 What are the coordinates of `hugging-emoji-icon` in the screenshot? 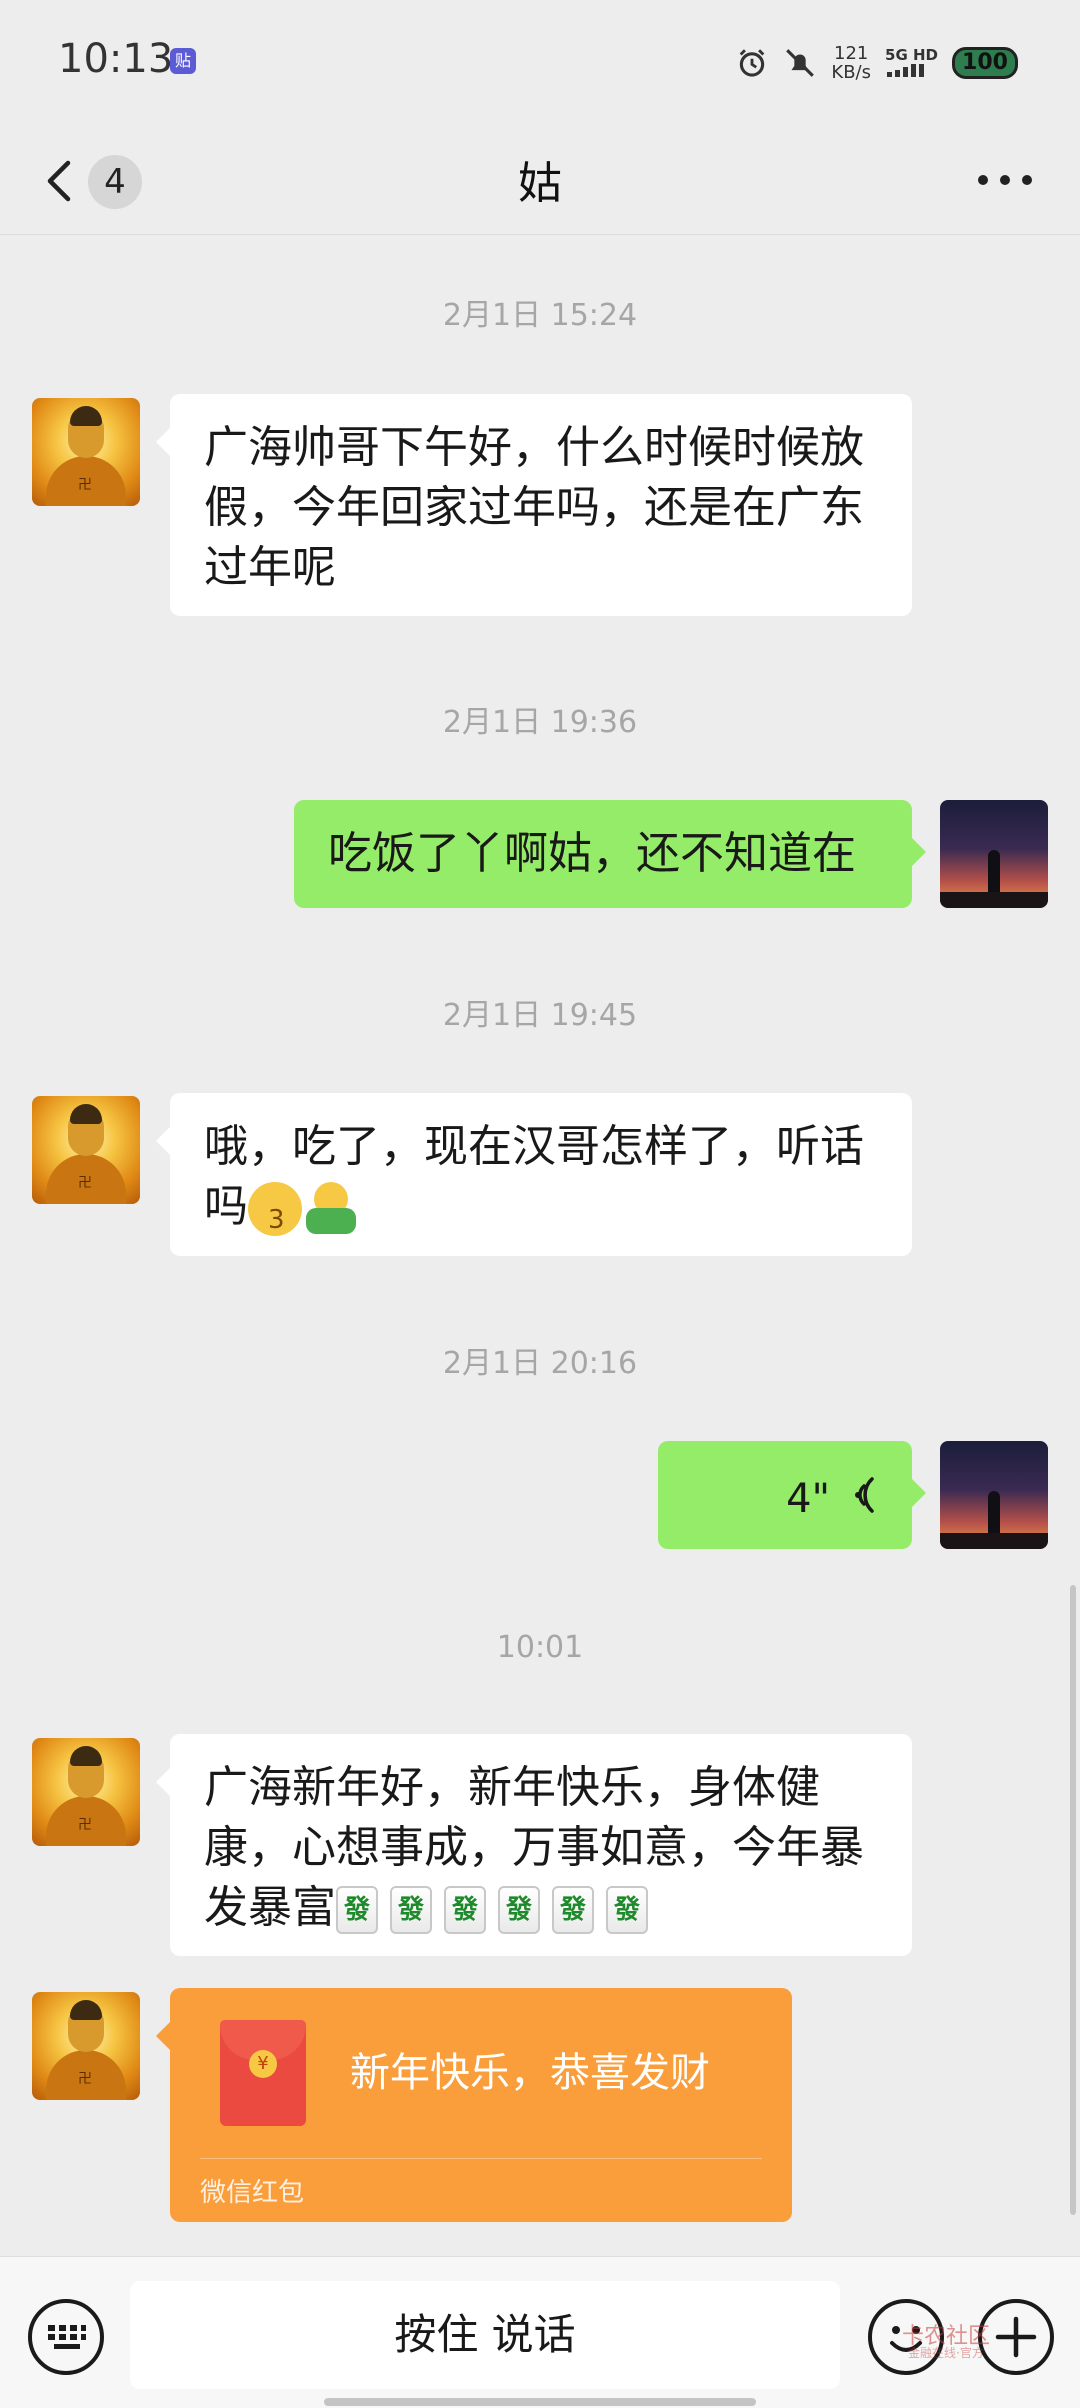 It's located at (331, 1209).